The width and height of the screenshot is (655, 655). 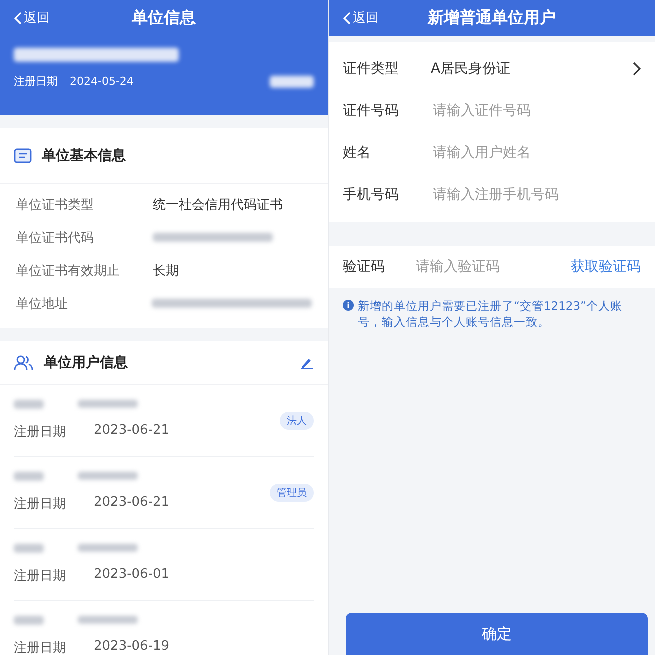 I want to click on folder-icon, so click(x=23, y=156).